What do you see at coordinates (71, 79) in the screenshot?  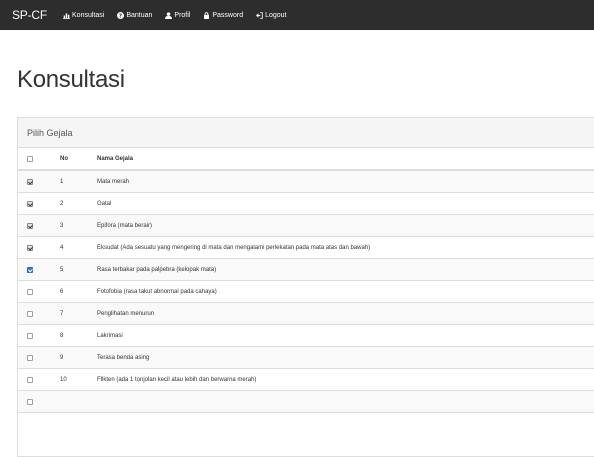 I see `page-title: Konsultasi` at bounding box center [71, 79].